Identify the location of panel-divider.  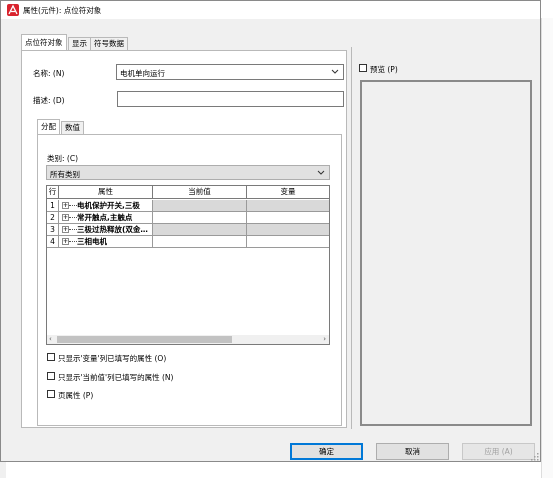
(351, 238).